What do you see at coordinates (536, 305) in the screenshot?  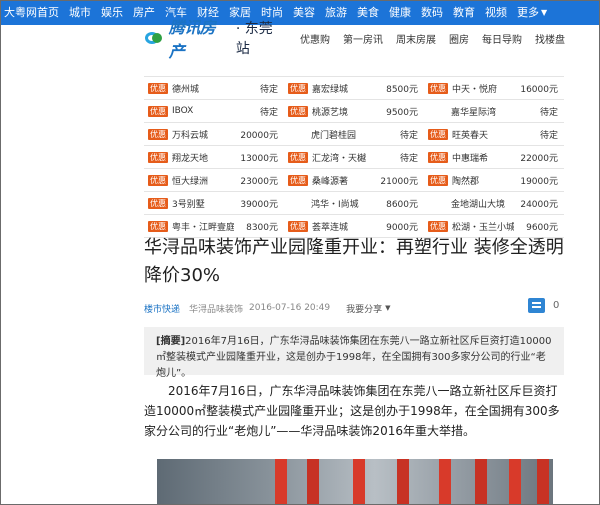 I see `comment-icon` at bounding box center [536, 305].